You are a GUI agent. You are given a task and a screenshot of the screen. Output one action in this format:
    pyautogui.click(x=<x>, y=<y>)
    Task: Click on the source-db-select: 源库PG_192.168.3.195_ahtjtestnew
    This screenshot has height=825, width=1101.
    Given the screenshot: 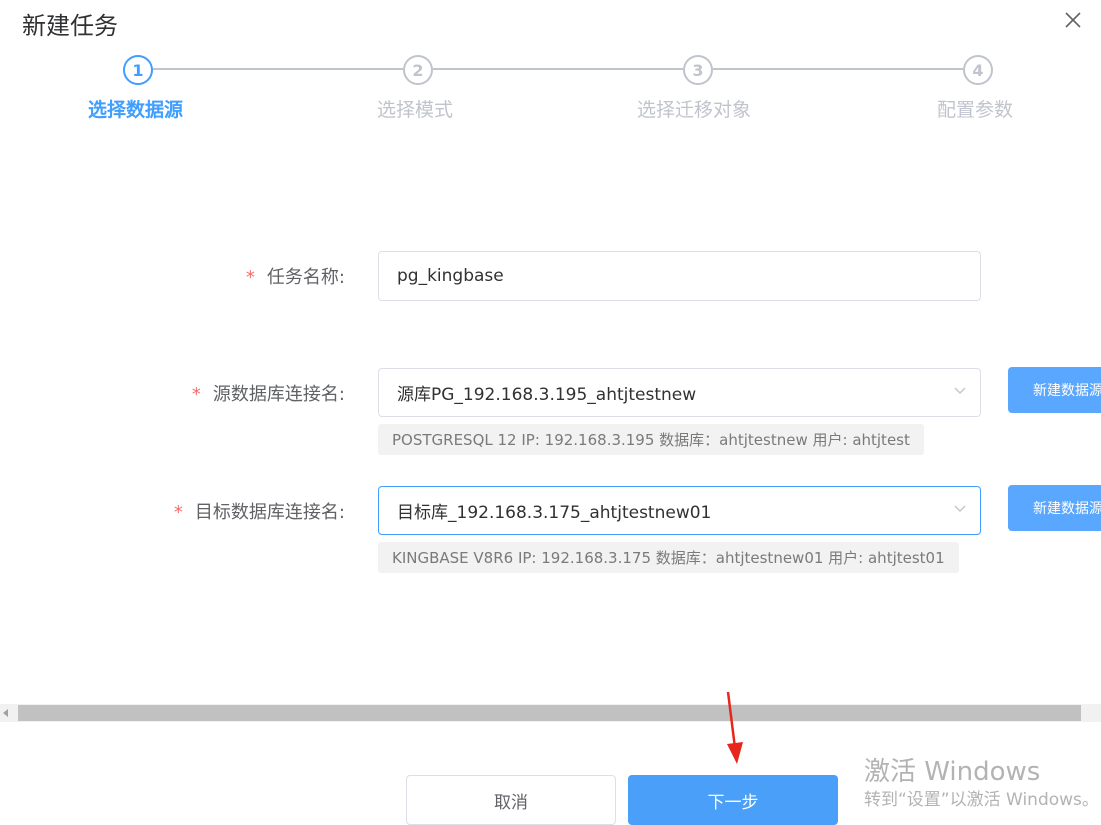 What is the action you would take?
    pyautogui.click(x=679, y=392)
    